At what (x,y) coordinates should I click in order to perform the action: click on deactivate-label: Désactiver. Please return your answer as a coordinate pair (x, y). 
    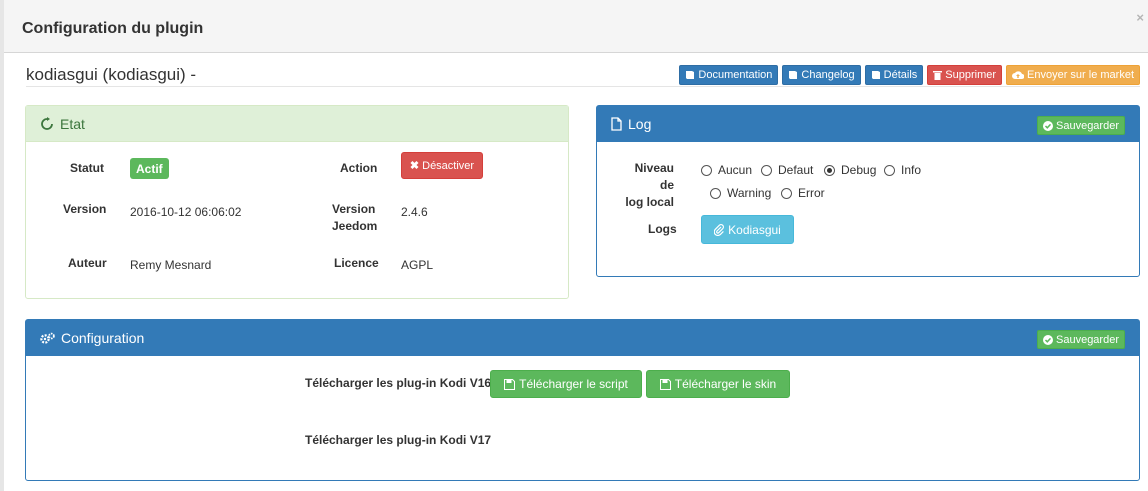
    Looking at the image, I should click on (448, 165).